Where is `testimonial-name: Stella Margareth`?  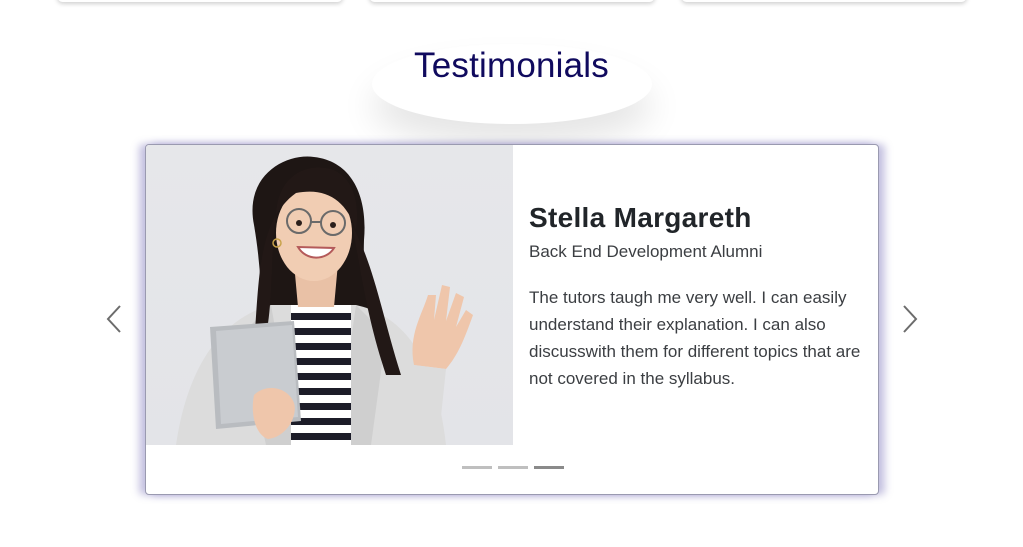 testimonial-name: Stella Margareth is located at coordinates (640, 217).